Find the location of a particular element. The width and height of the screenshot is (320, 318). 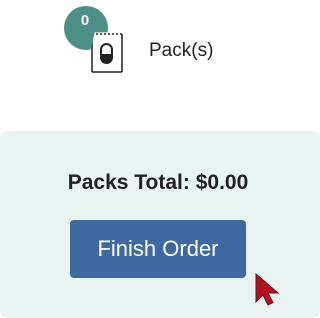

packs-total: Packs Total: $0.00 is located at coordinates (158, 182).